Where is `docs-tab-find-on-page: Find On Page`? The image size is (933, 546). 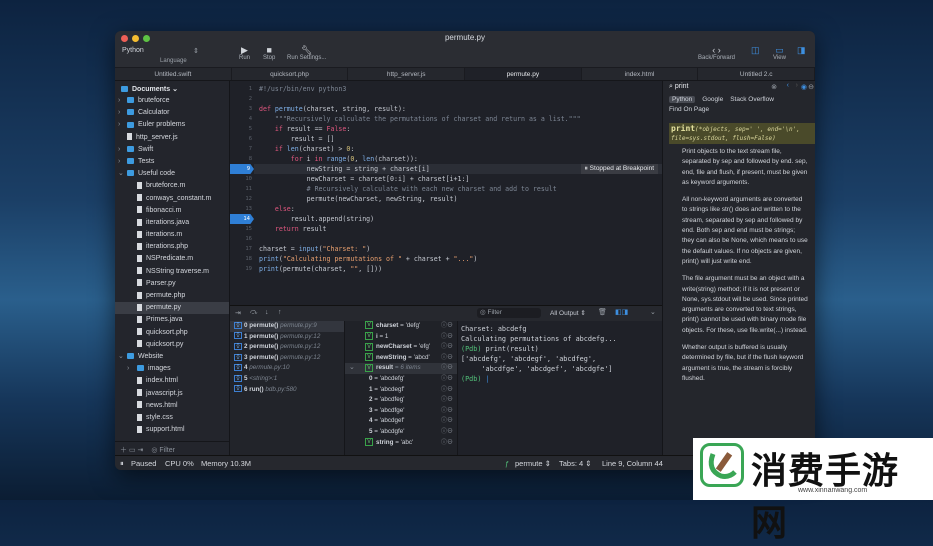 docs-tab-find-on-page: Find On Page is located at coordinates (689, 109).